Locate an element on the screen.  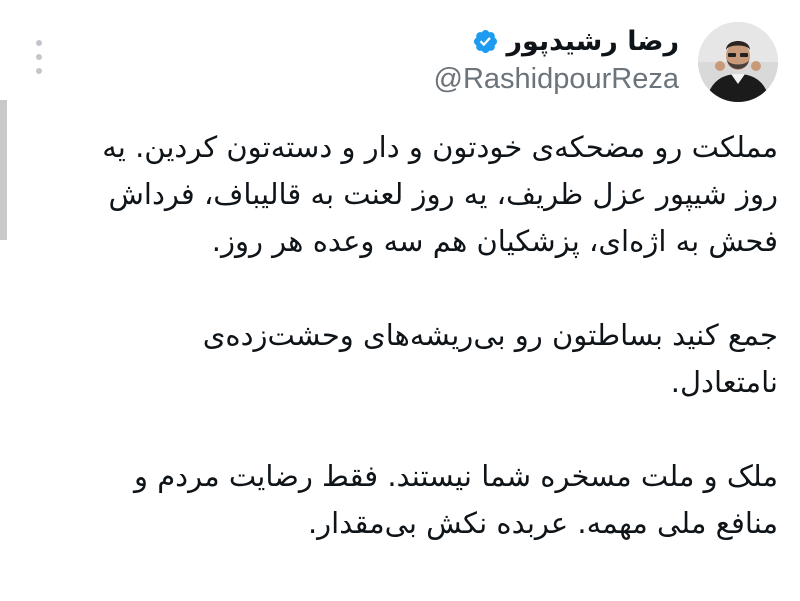
more-options-icon is located at coordinates (39, 43).